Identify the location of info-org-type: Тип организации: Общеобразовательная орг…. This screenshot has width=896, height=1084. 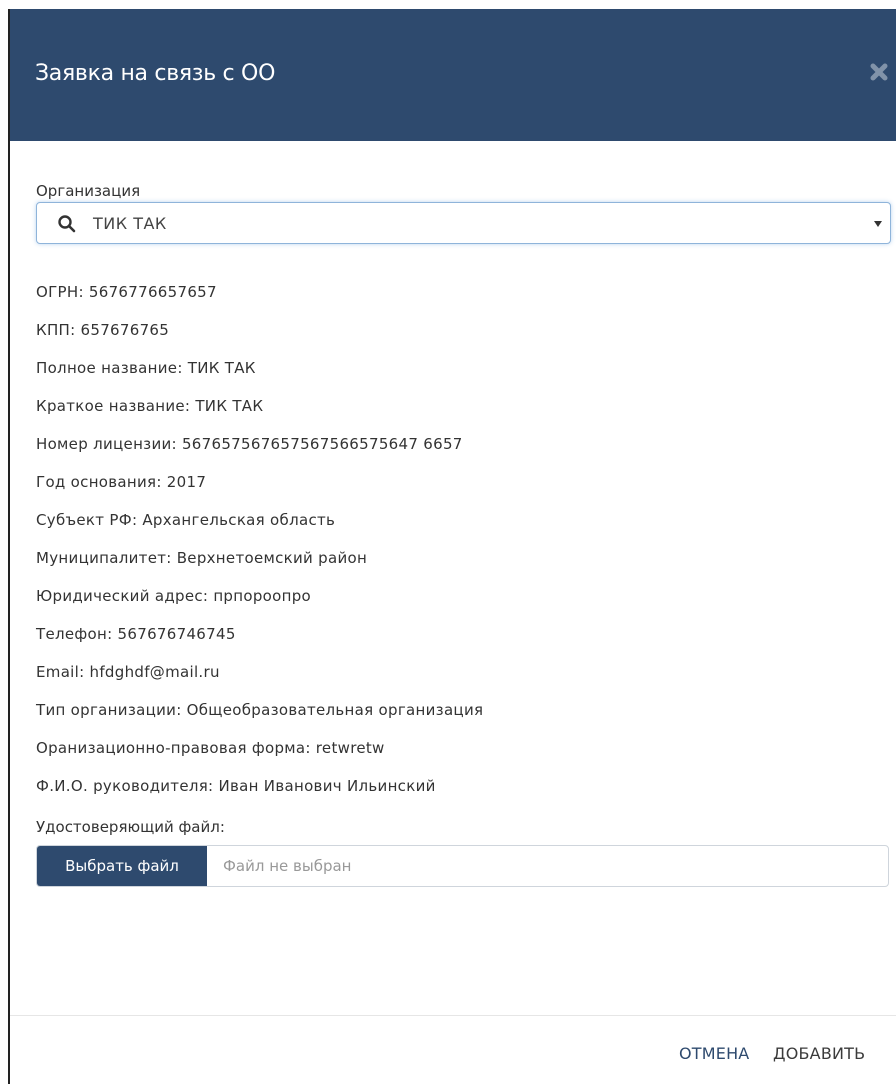
(260, 710).